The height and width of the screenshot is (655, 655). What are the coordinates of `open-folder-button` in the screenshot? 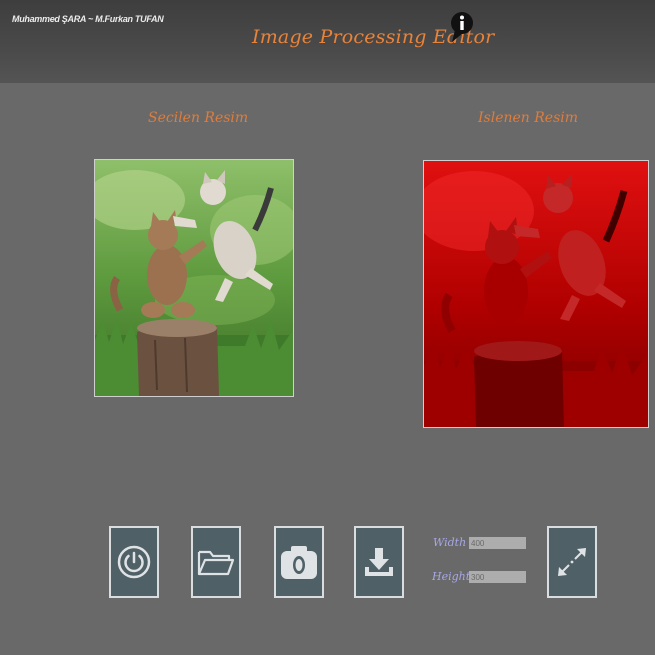 It's located at (216, 562).